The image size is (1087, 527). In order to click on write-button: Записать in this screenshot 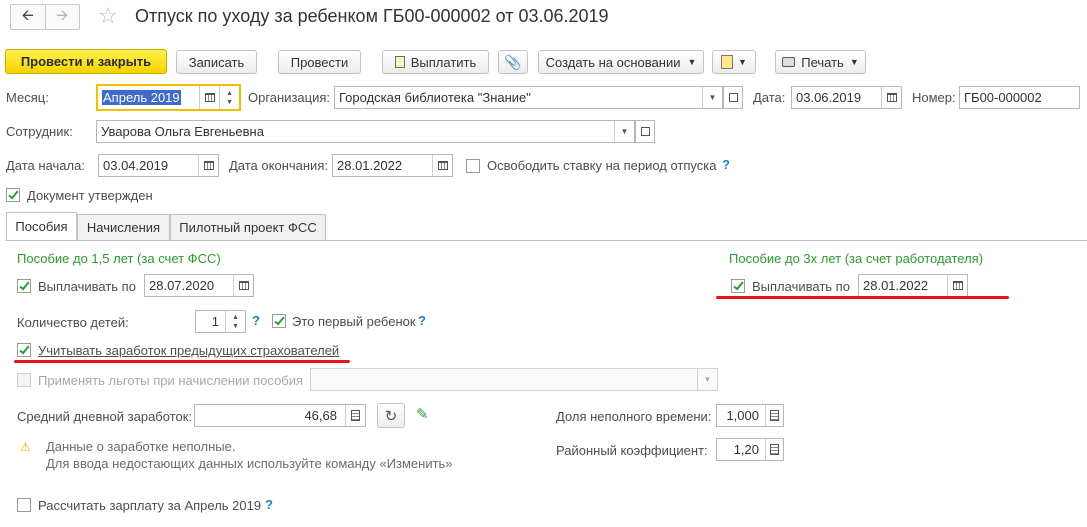, I will do `click(216, 62)`.